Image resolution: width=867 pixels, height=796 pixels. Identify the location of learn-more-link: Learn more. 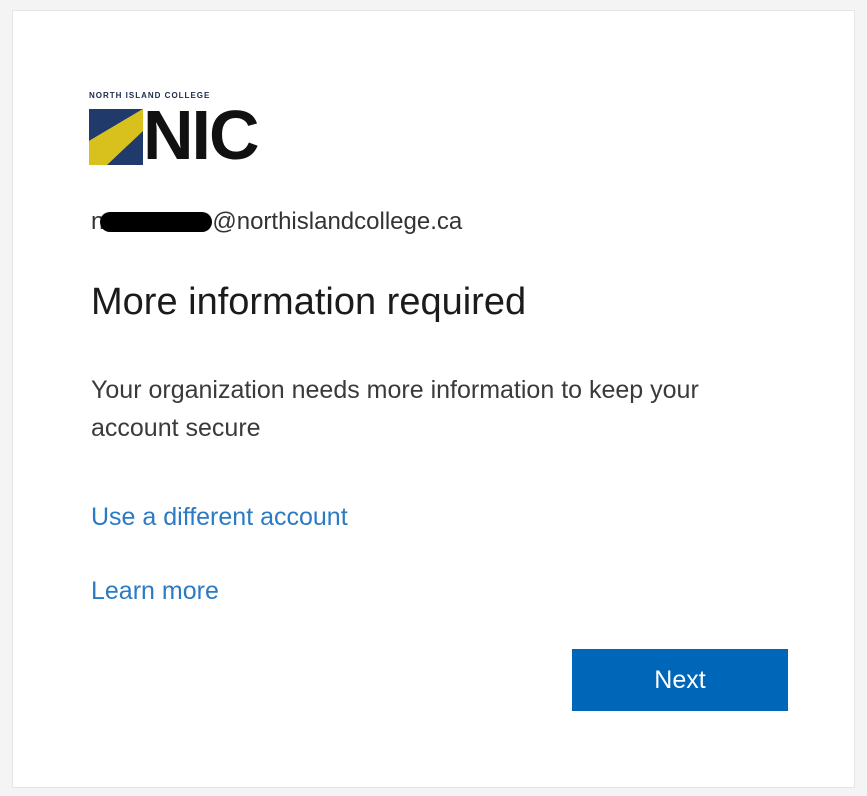
(155, 591).